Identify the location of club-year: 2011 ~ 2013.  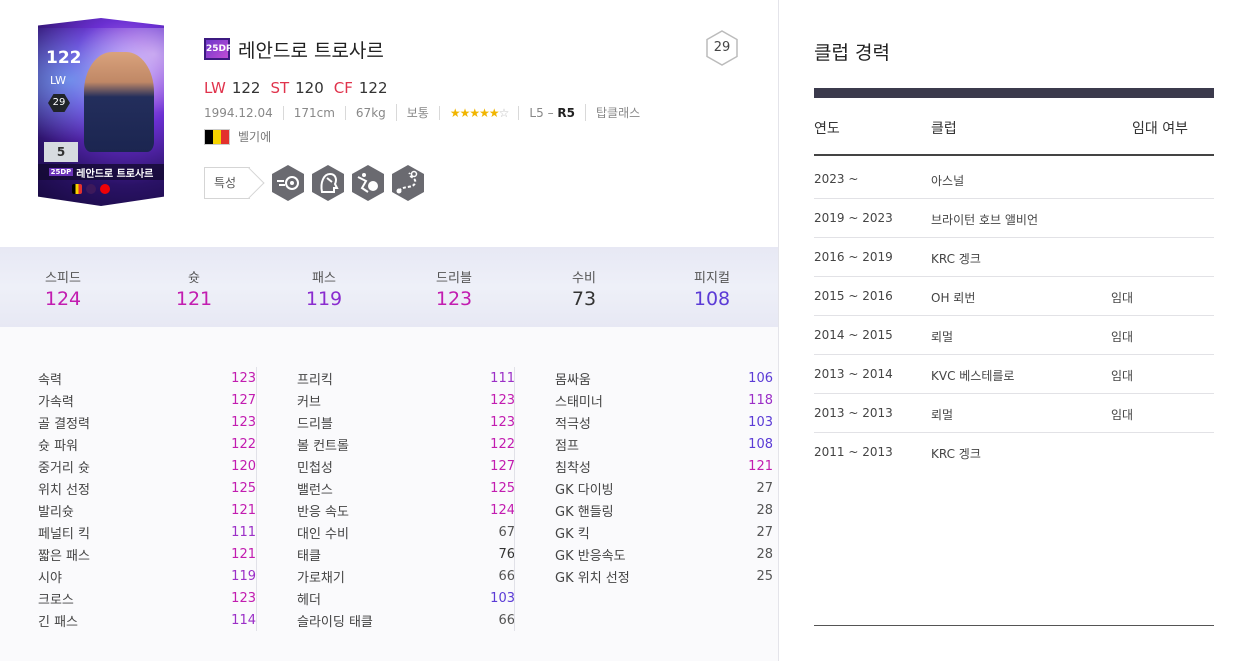
(853, 452).